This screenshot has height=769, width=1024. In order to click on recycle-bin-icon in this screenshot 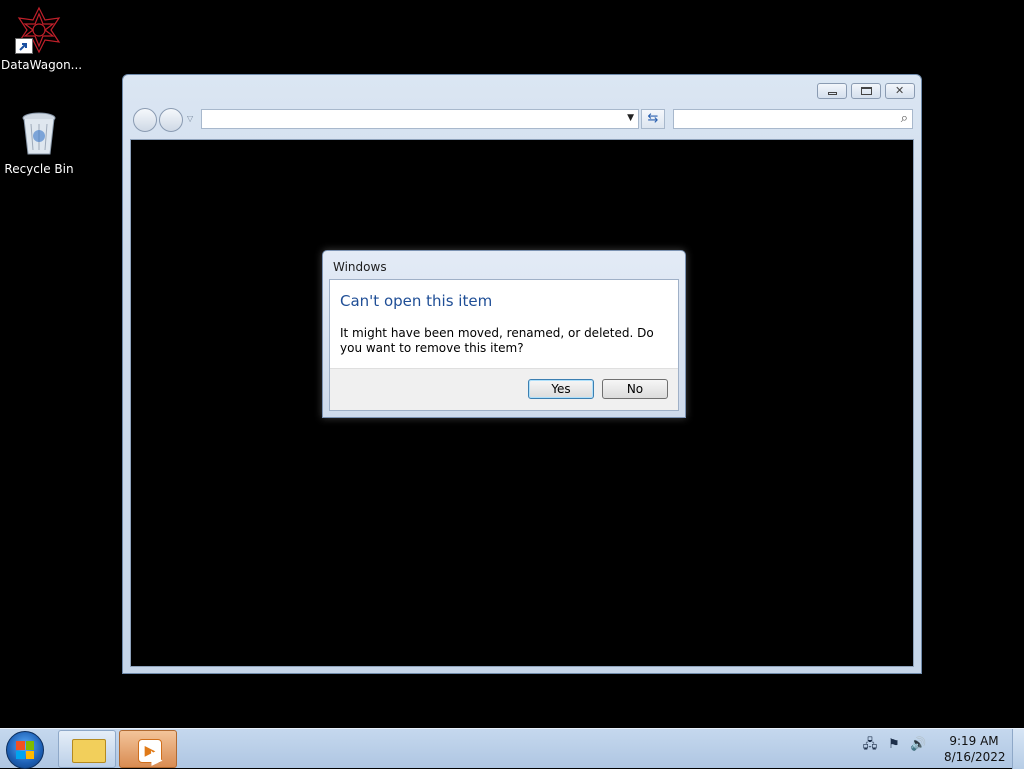, I will do `click(39, 134)`.